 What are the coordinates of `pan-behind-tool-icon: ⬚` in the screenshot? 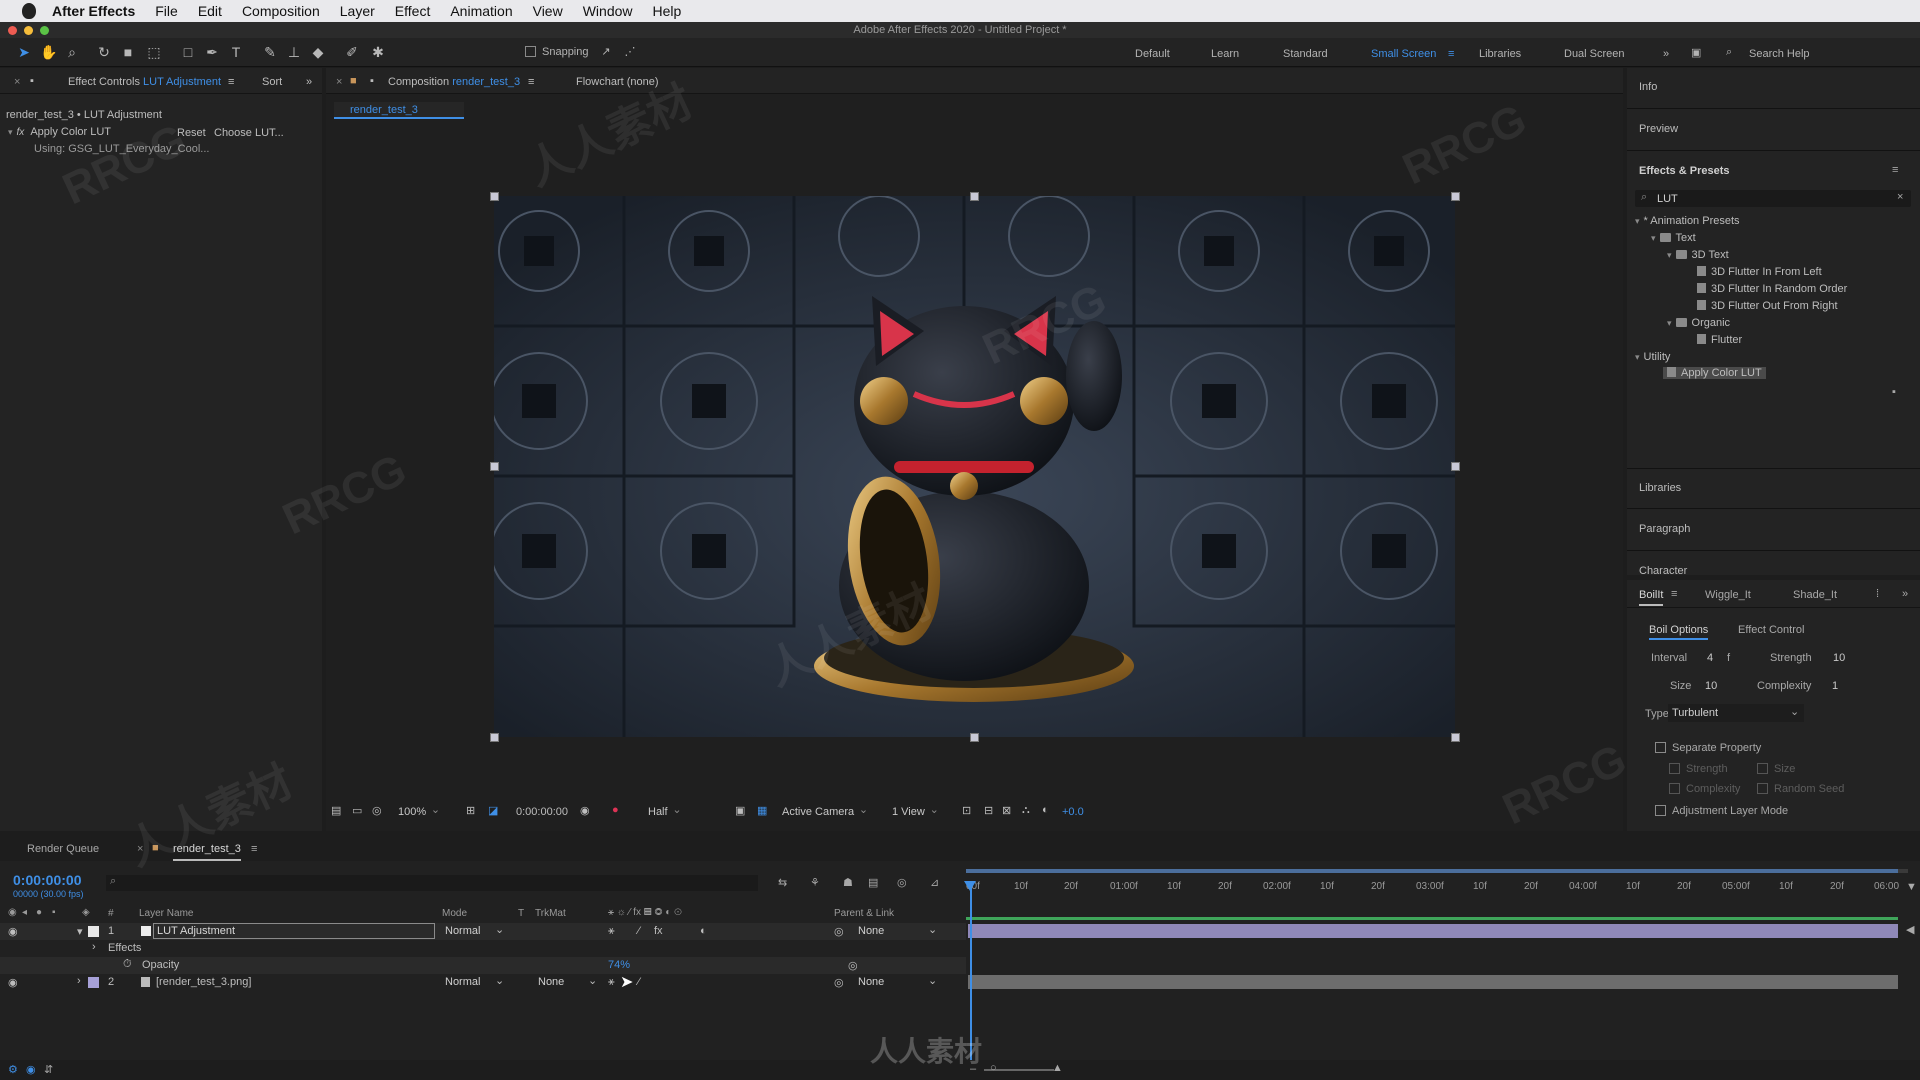 It's located at (154, 52).